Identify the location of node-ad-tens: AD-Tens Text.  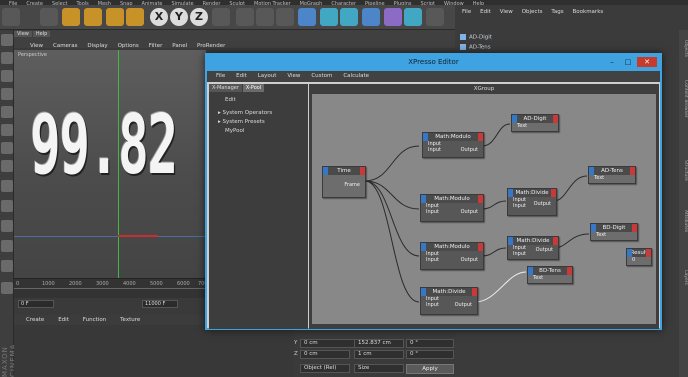
(612, 175).